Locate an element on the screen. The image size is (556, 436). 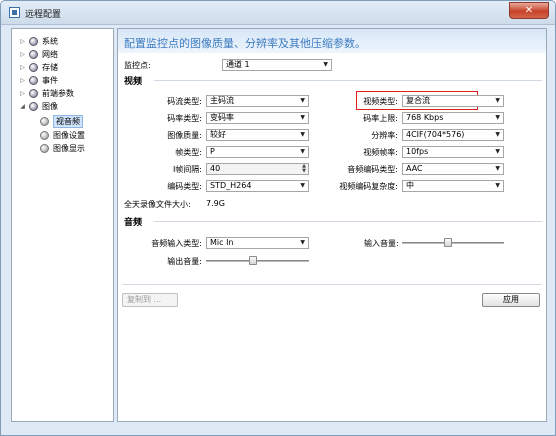
bitrate-limit-value: 768 Kbps is located at coordinates (425, 117).